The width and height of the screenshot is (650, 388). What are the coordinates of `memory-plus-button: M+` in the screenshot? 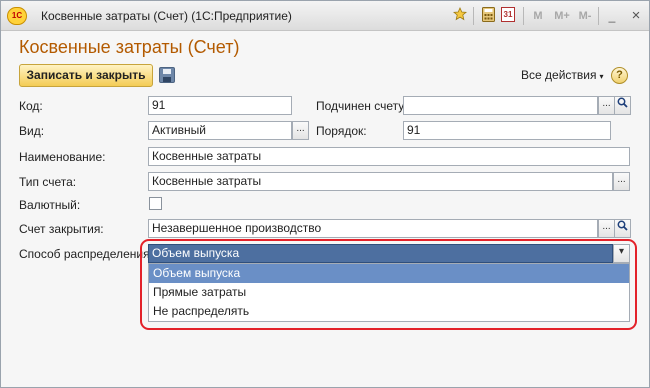 It's located at (562, 16).